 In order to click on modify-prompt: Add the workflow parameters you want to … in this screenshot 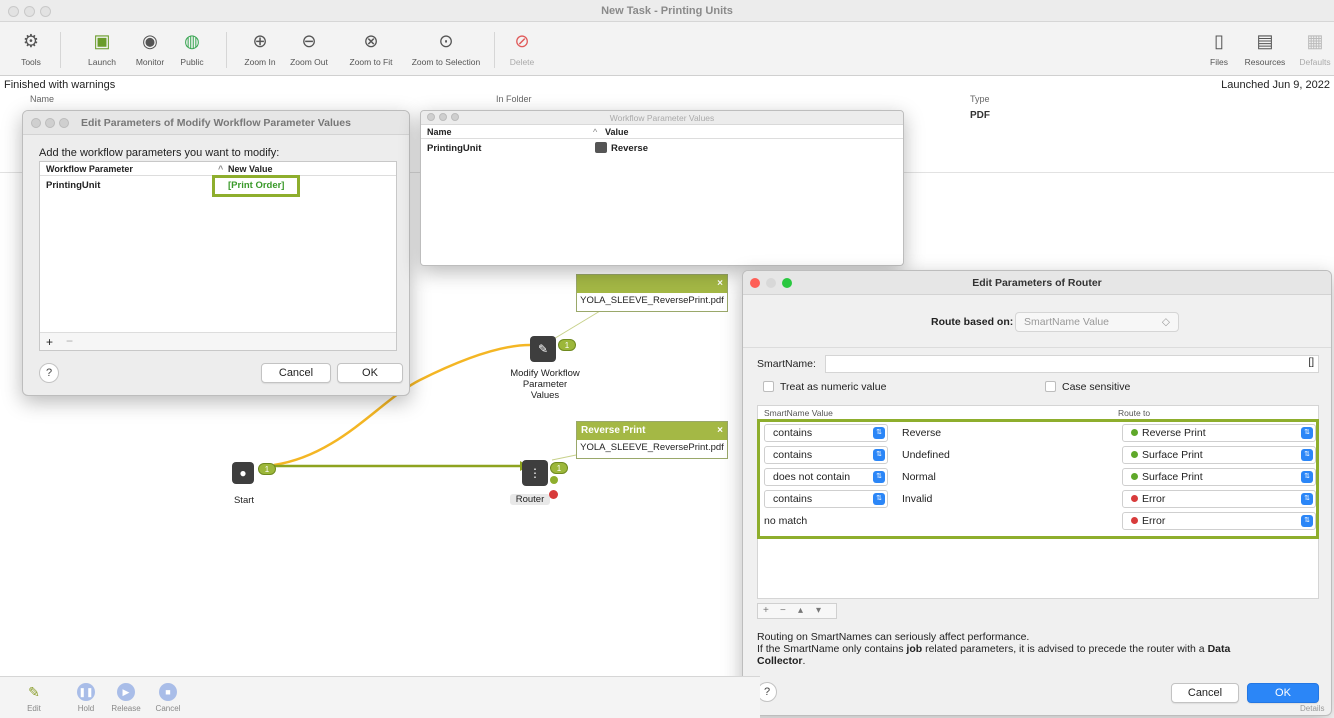, I will do `click(159, 153)`.